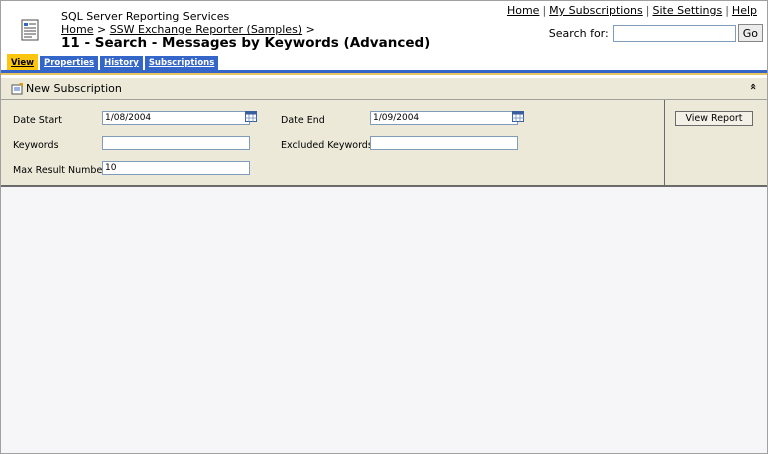 The image size is (768, 454). Describe the element at coordinates (145, 16) in the screenshot. I see `app-name: SQL Server Reporting Services` at that location.